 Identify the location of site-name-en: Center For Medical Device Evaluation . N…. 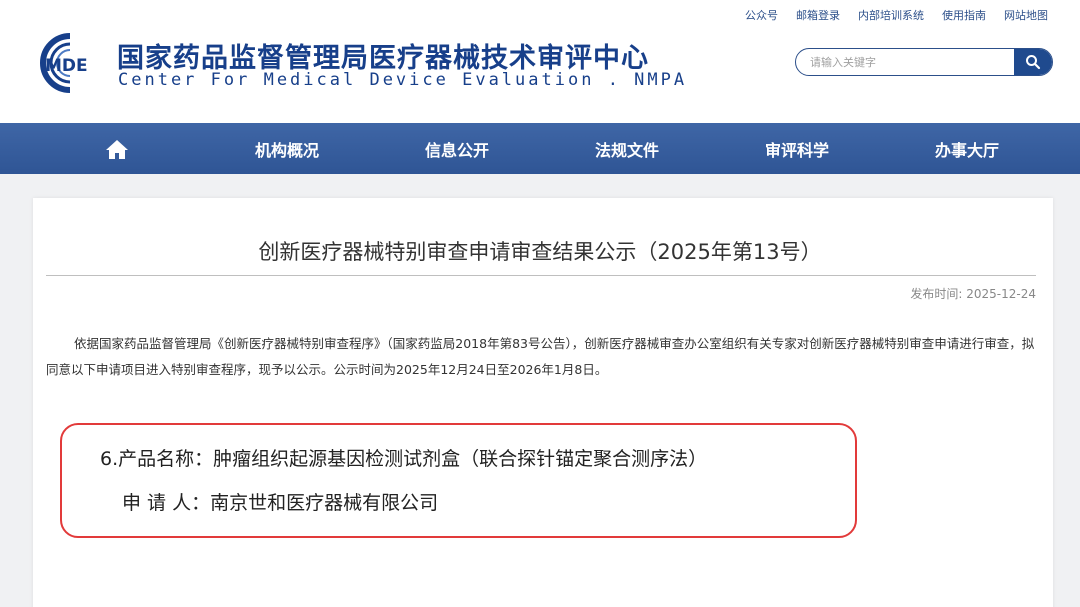
(403, 80).